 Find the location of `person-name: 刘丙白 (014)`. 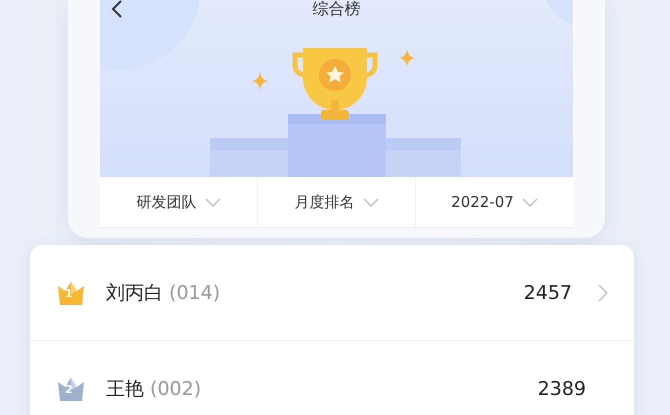

person-name: 刘丙白 (014) is located at coordinates (163, 293).